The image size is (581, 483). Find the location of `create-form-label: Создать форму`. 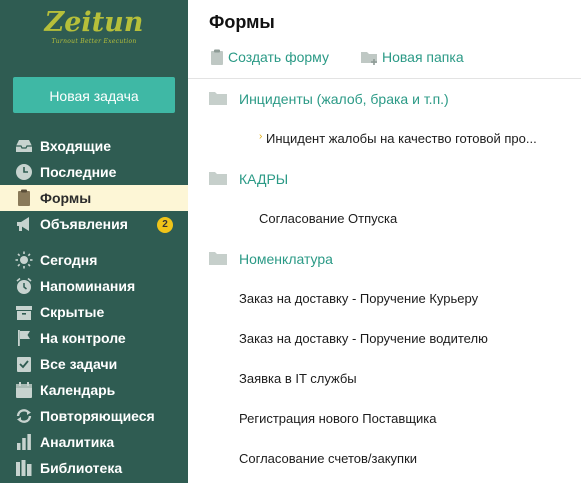

create-form-label: Создать форму is located at coordinates (278, 57).